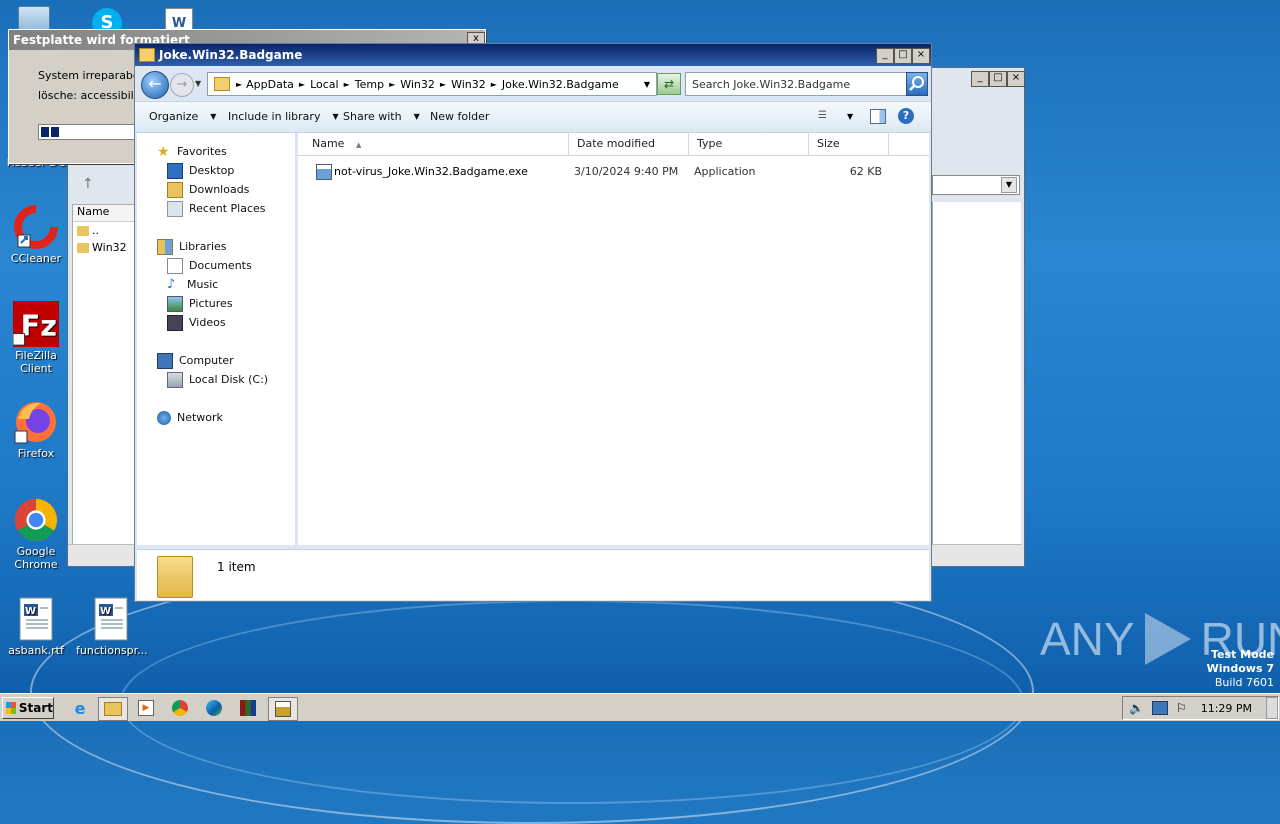 The image size is (1280, 824). What do you see at coordinates (749, 144) in the screenshot?
I see `column-header-type: Type` at bounding box center [749, 144].